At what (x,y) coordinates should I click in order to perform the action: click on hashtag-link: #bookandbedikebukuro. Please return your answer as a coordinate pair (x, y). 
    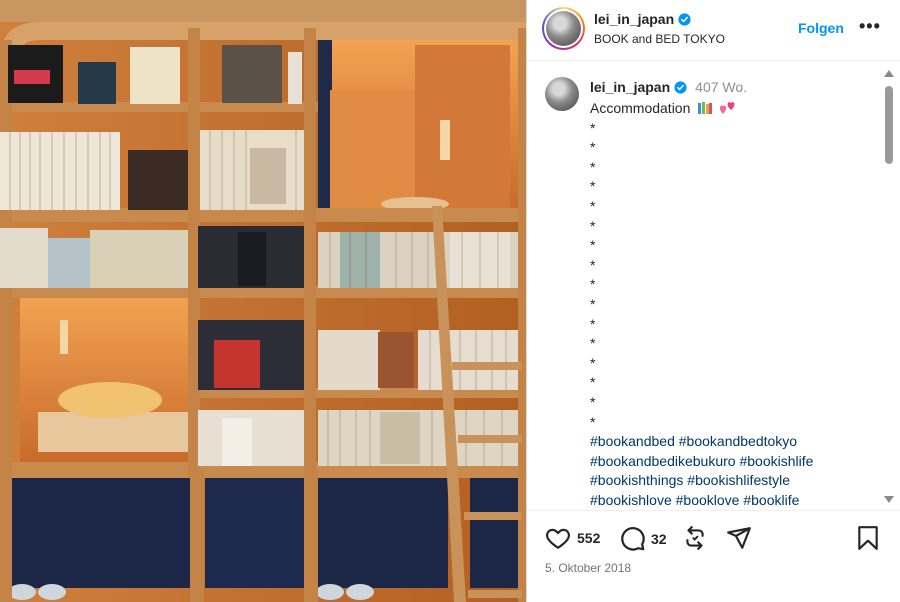
    Looking at the image, I should click on (663, 461).